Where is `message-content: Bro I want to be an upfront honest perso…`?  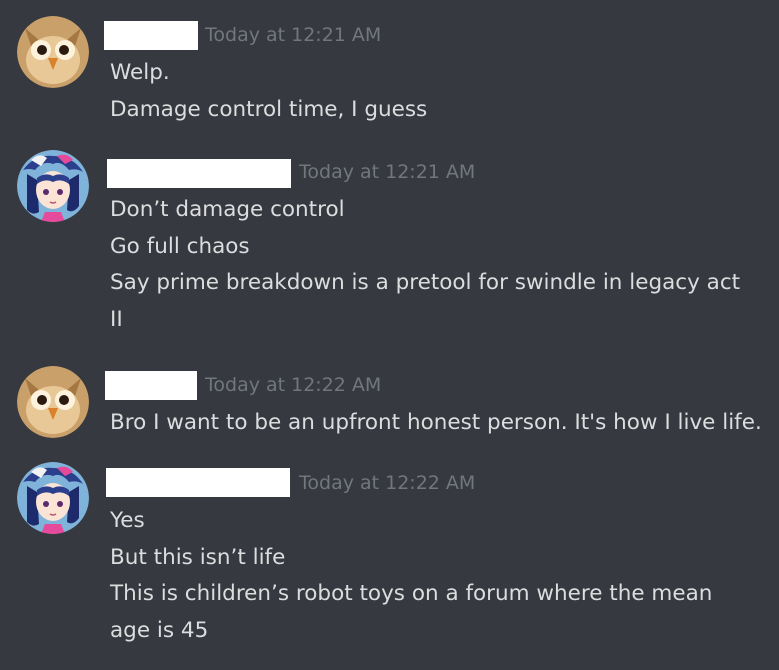 message-content: Bro I want to be an upfront honest perso… is located at coordinates (440, 423).